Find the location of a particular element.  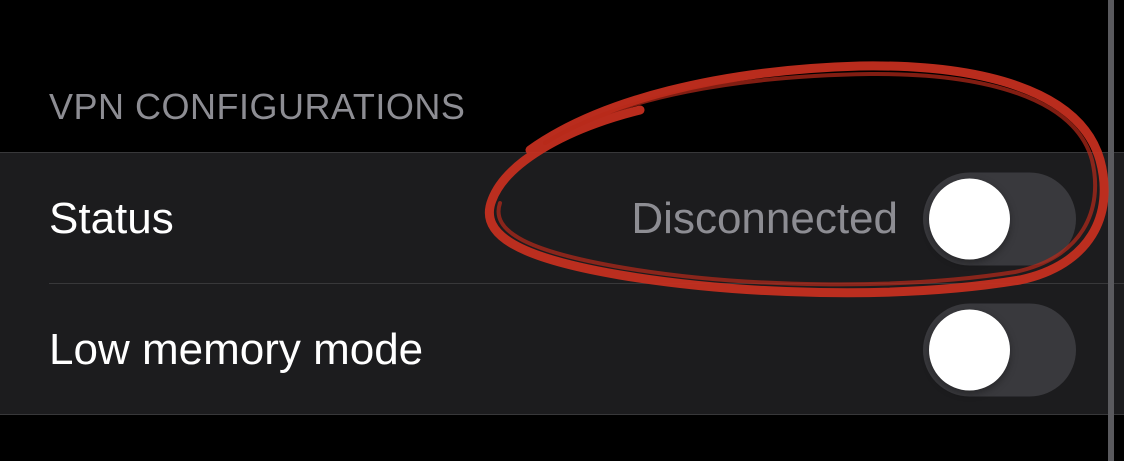

status-toggle is located at coordinates (999, 218).